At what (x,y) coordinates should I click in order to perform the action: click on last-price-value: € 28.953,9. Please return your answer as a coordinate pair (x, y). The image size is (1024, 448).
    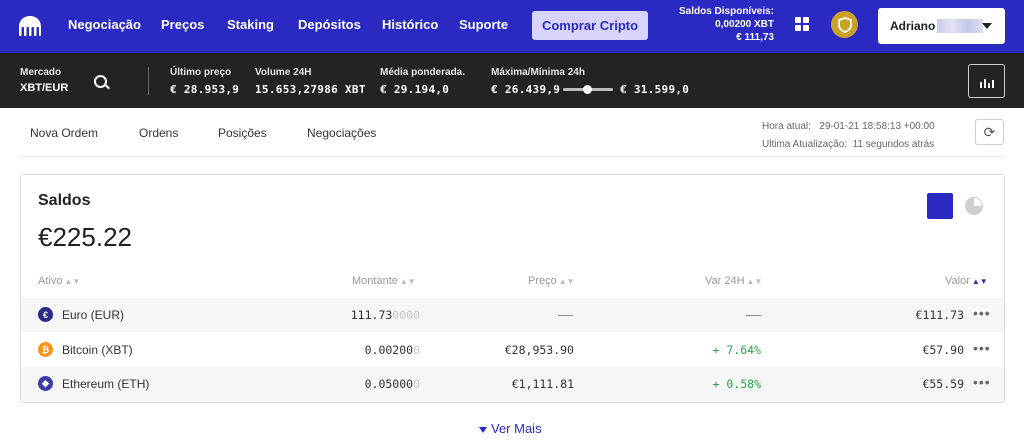
    Looking at the image, I should click on (205, 89).